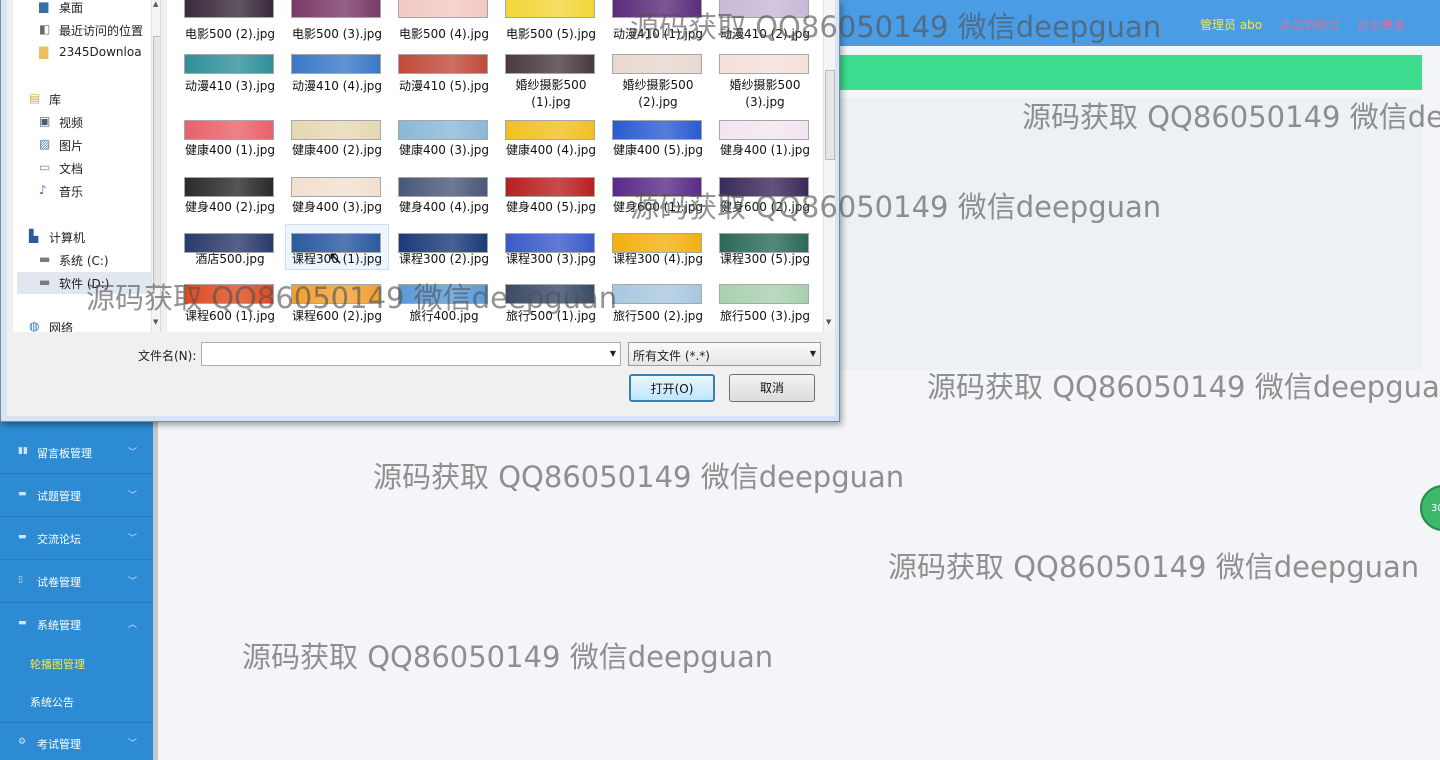  What do you see at coordinates (230, 316) in the screenshot?
I see `file-name-label: 课程600 (1).jpg` at bounding box center [230, 316].